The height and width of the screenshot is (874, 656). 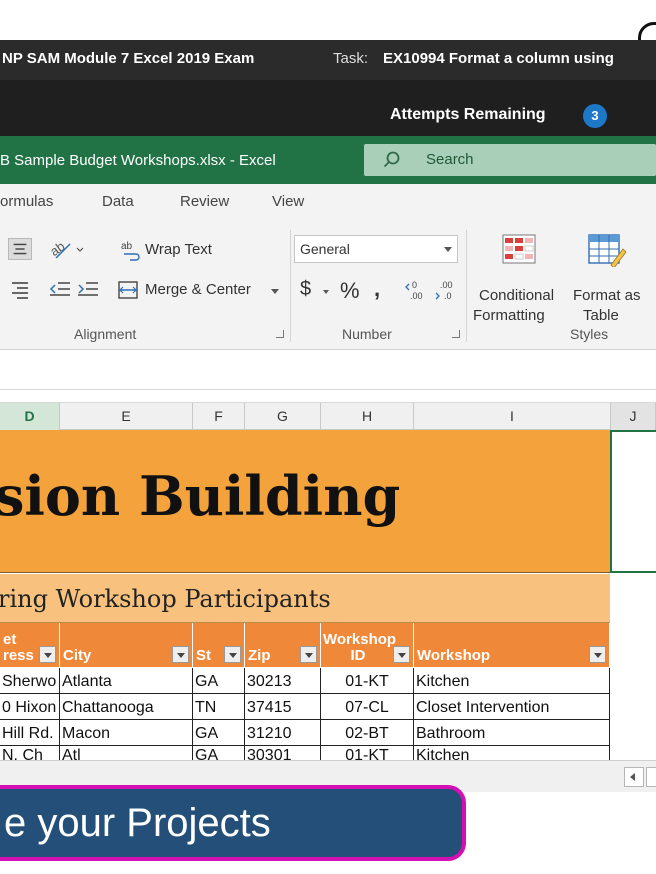 I want to click on percent-button: %, so click(x=350, y=291).